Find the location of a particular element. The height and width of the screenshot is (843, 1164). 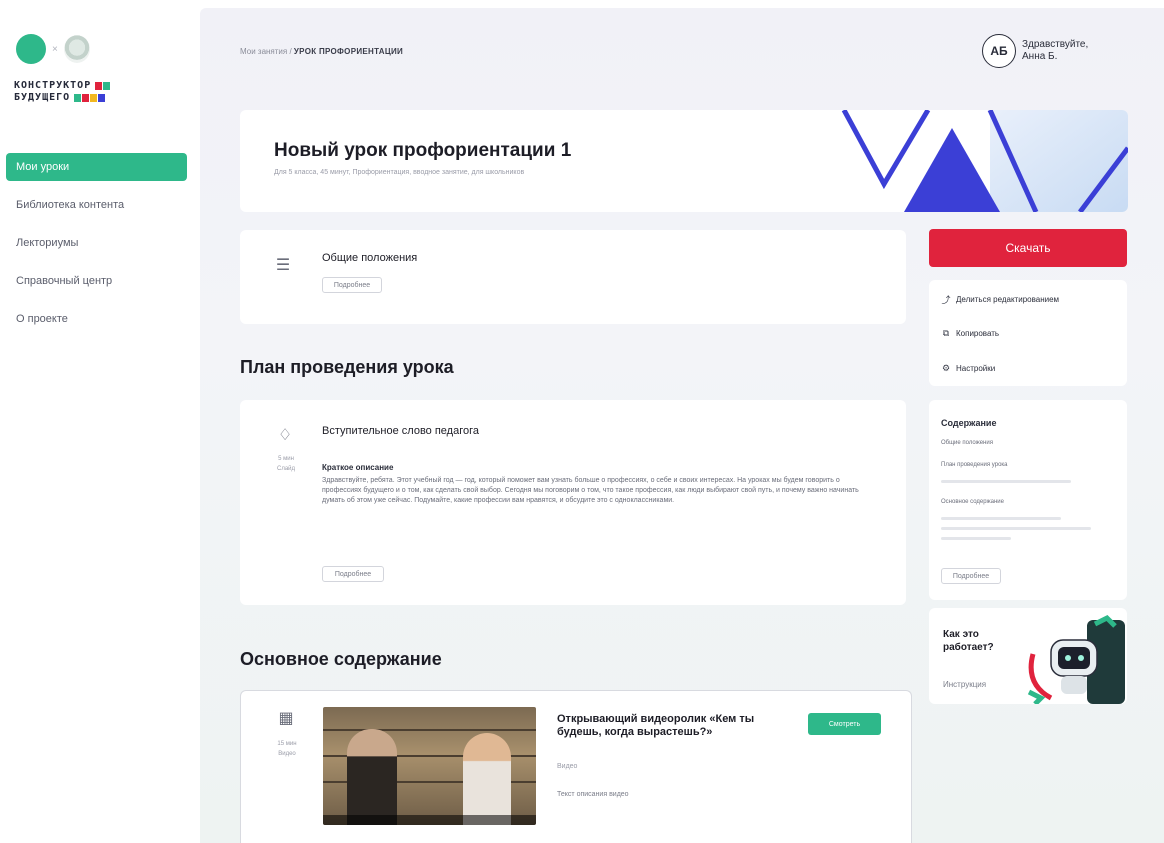

avatar: АБ is located at coordinates (999, 51).